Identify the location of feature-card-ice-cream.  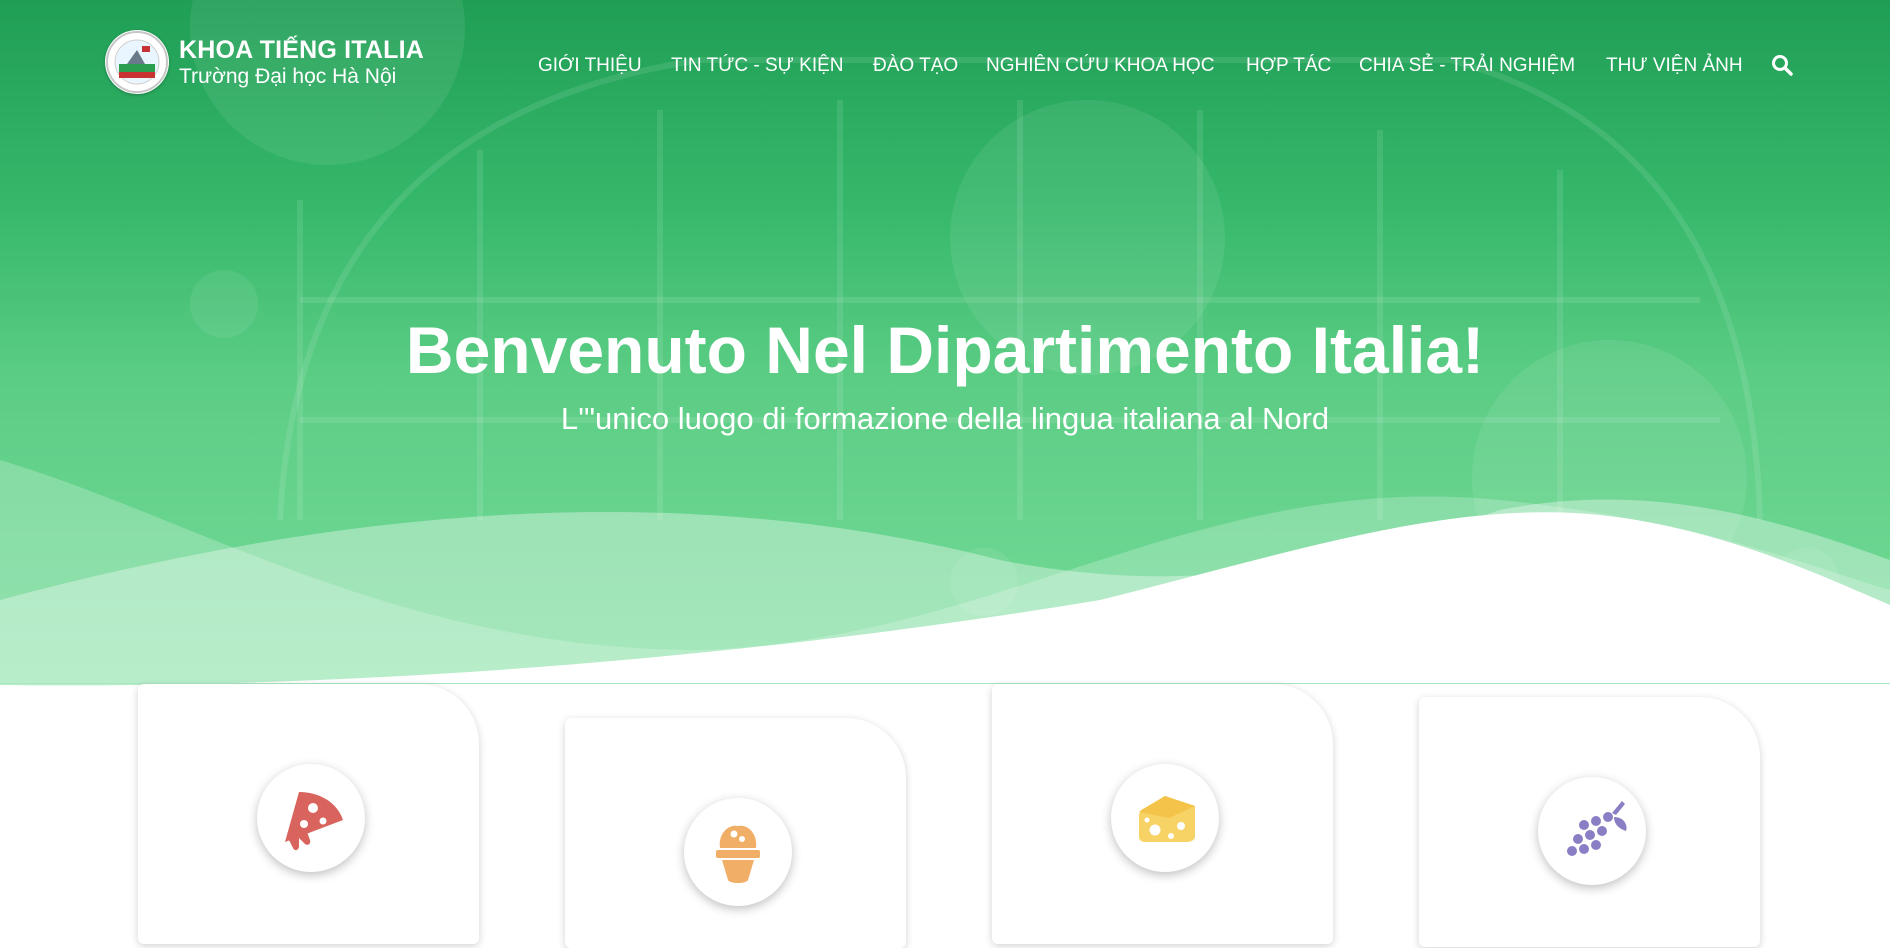
(735, 833).